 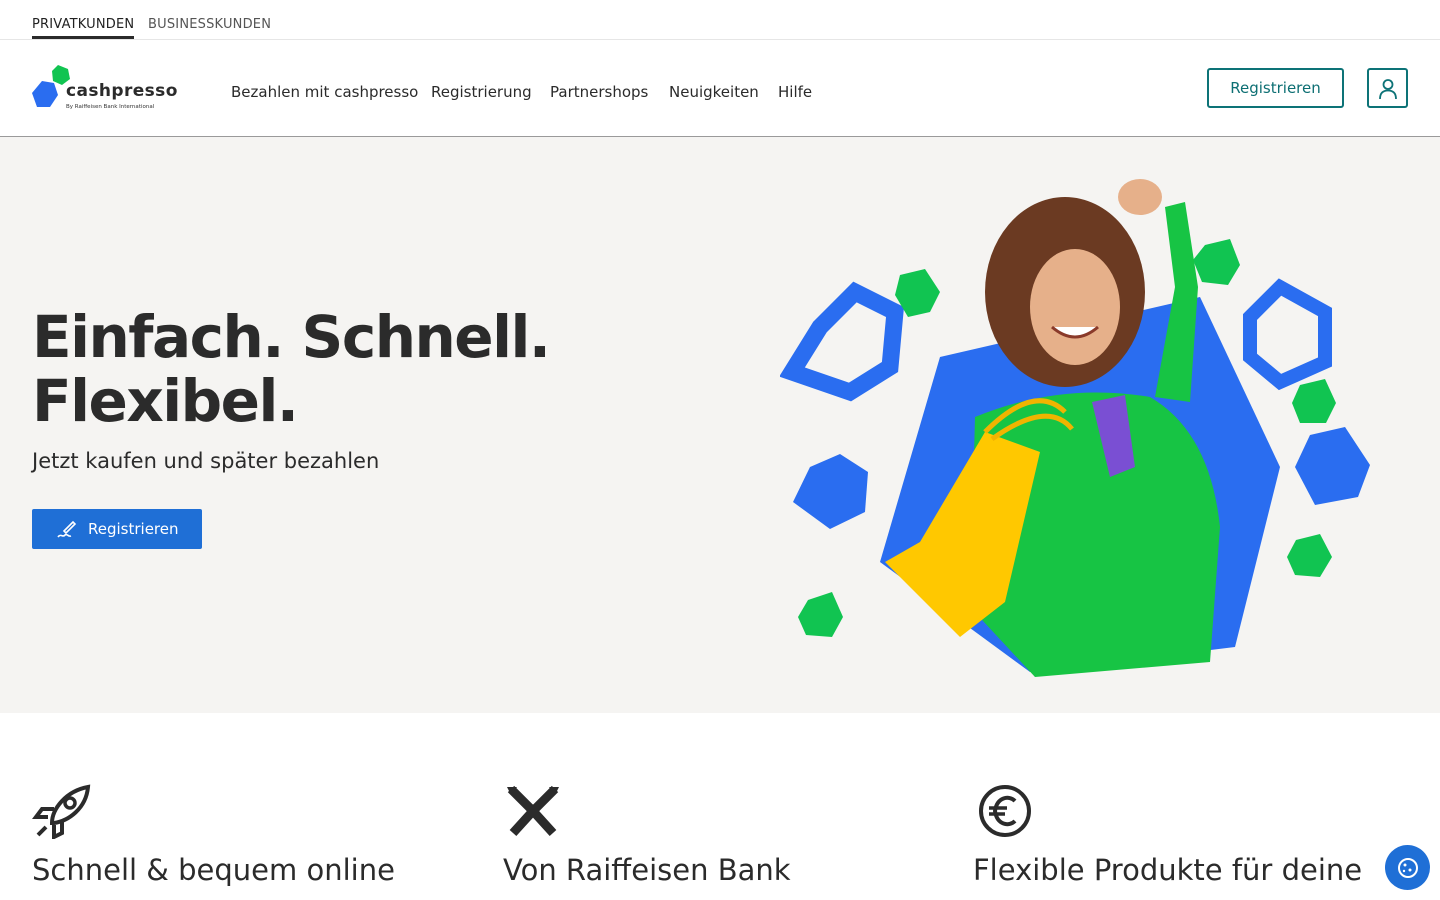 I want to click on hero-title: Einfach. Schnell. Flexibel., so click(x=332, y=369).